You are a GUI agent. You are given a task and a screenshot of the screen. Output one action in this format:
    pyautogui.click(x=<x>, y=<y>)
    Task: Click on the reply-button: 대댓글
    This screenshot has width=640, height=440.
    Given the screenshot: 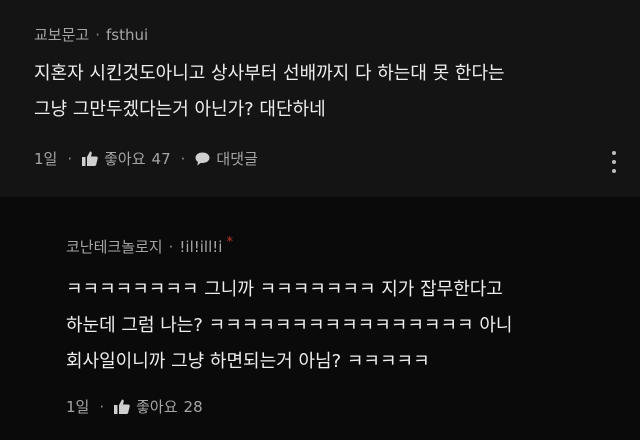 What is the action you would take?
    pyautogui.click(x=226, y=158)
    